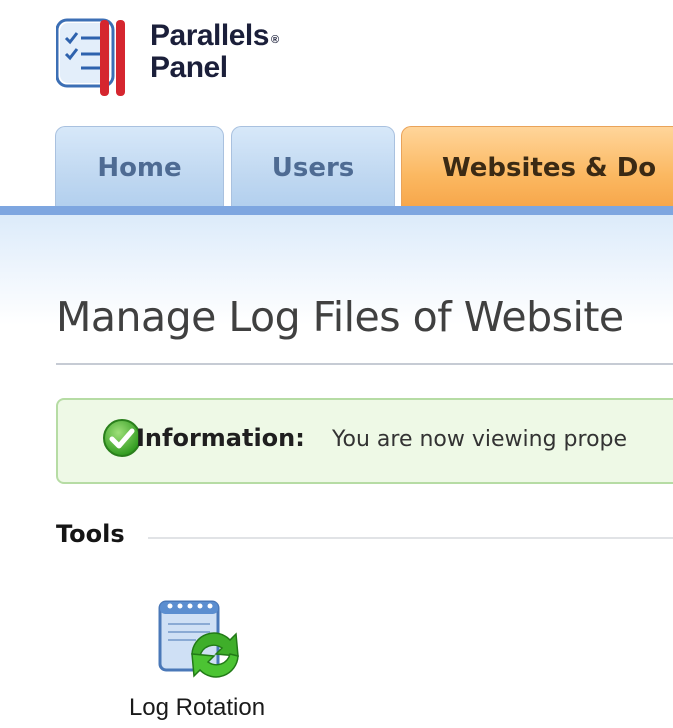 This screenshot has width=673, height=728. I want to click on main-tabs: Home Users Websites & Do, so click(336, 167).